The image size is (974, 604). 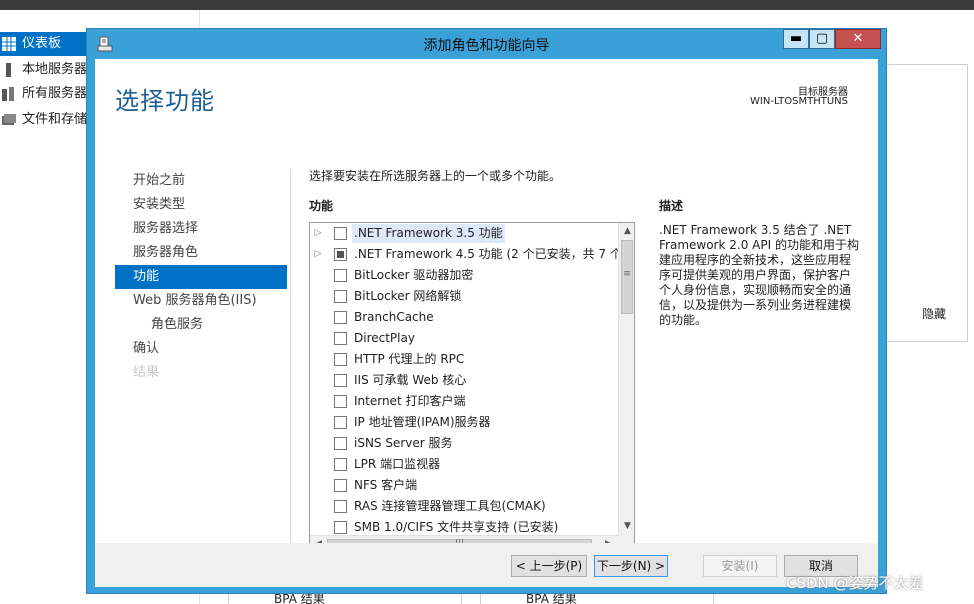 I want to click on feature-label: IP 地址管理(IPAM)服务器, so click(x=422, y=422).